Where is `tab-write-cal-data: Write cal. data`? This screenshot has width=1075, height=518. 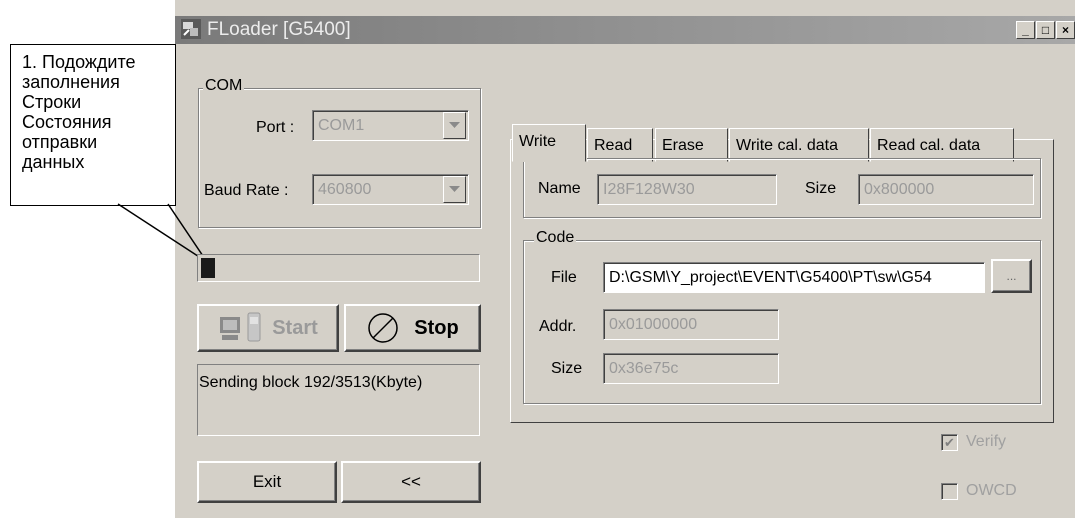
tab-write-cal-data: Write cal. data is located at coordinates (799, 145).